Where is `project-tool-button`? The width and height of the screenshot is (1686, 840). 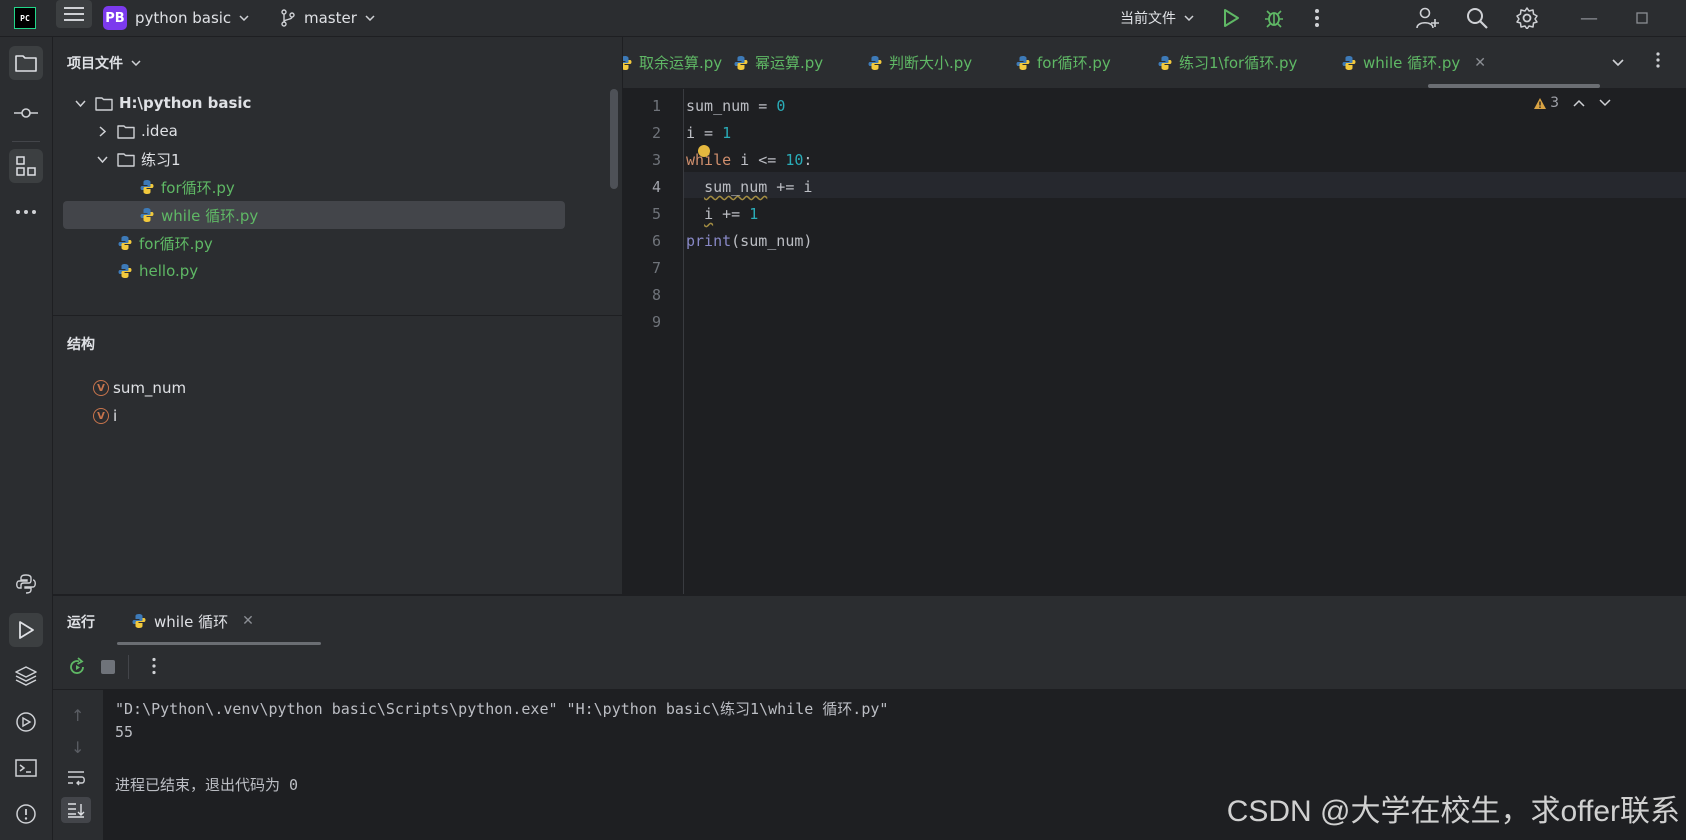 project-tool-button is located at coordinates (26, 63).